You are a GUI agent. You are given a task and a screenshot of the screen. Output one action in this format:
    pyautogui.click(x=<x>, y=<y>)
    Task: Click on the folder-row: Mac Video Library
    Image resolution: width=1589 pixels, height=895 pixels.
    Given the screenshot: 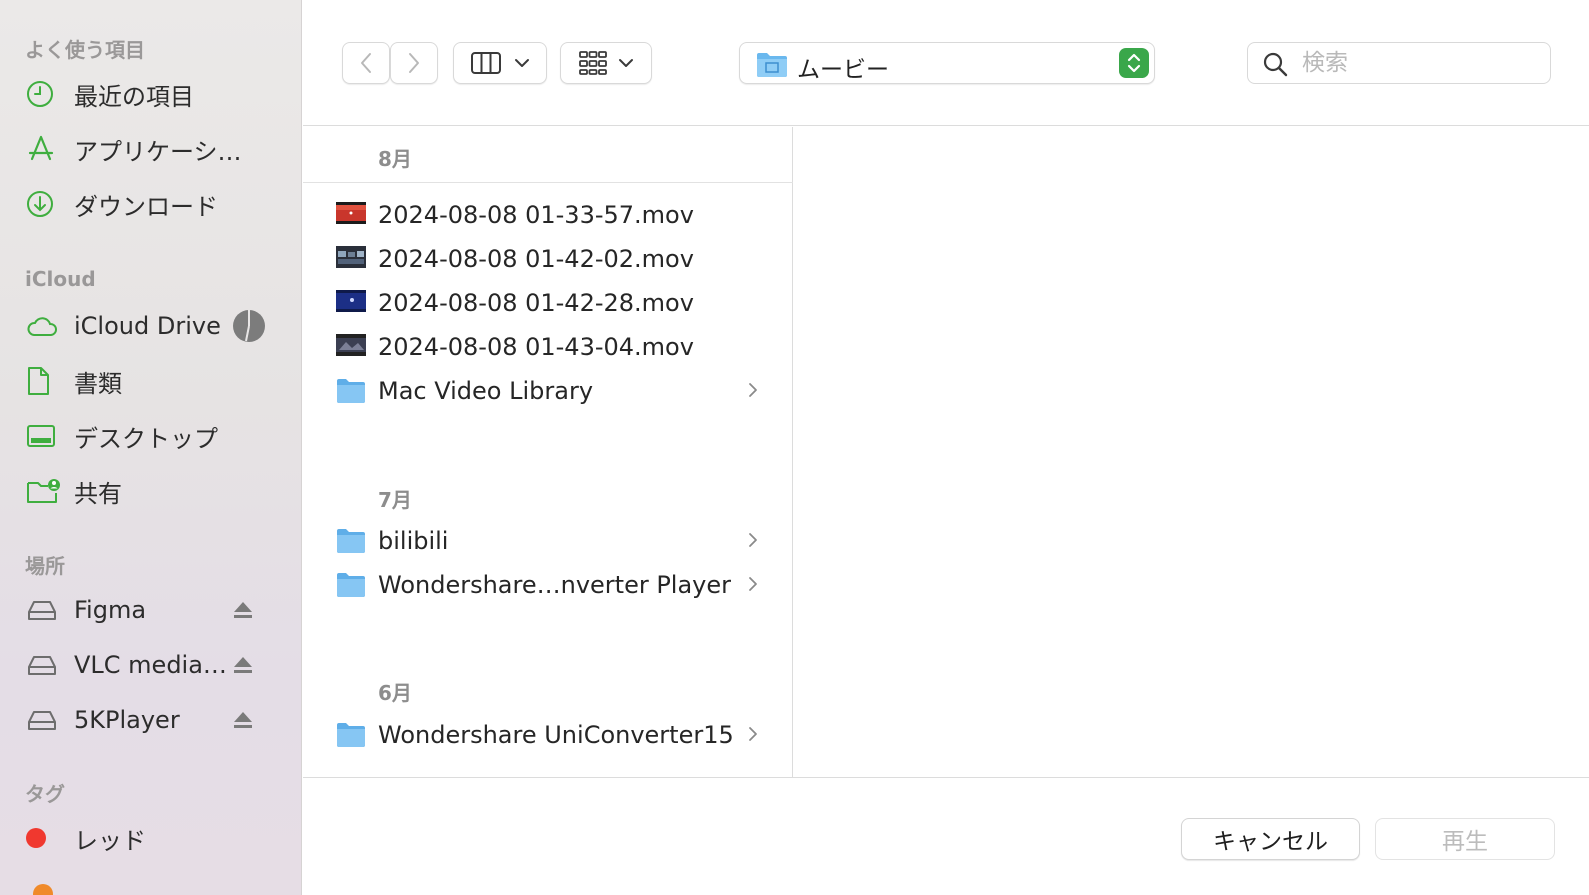 What is the action you would take?
    pyautogui.click(x=548, y=391)
    